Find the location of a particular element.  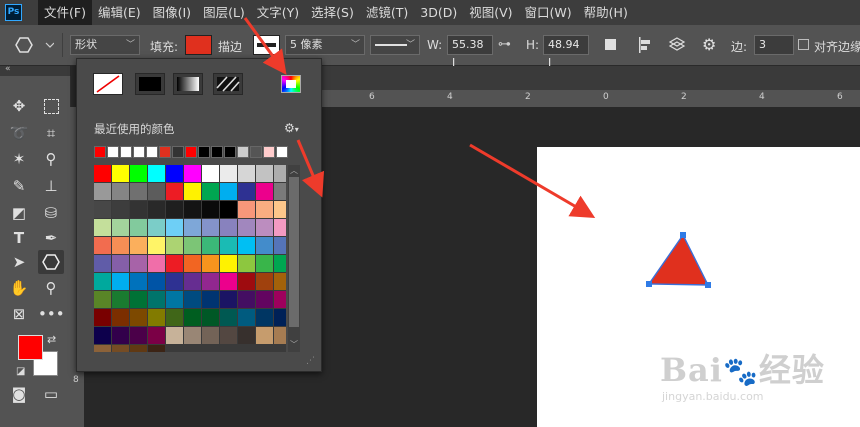

lasso-tool-icon: ➰ is located at coordinates (19, 133).